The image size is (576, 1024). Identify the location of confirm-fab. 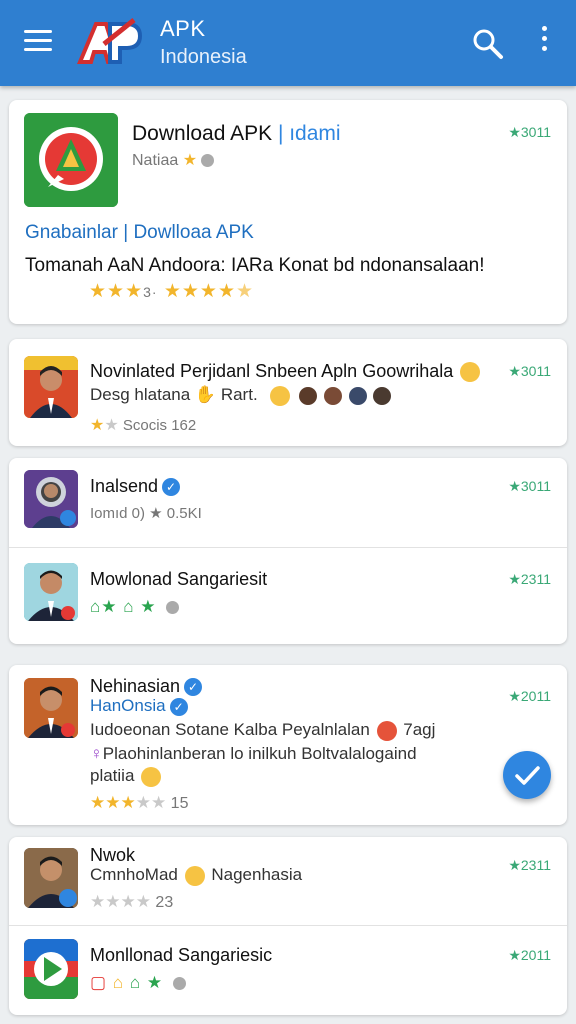
(527, 775).